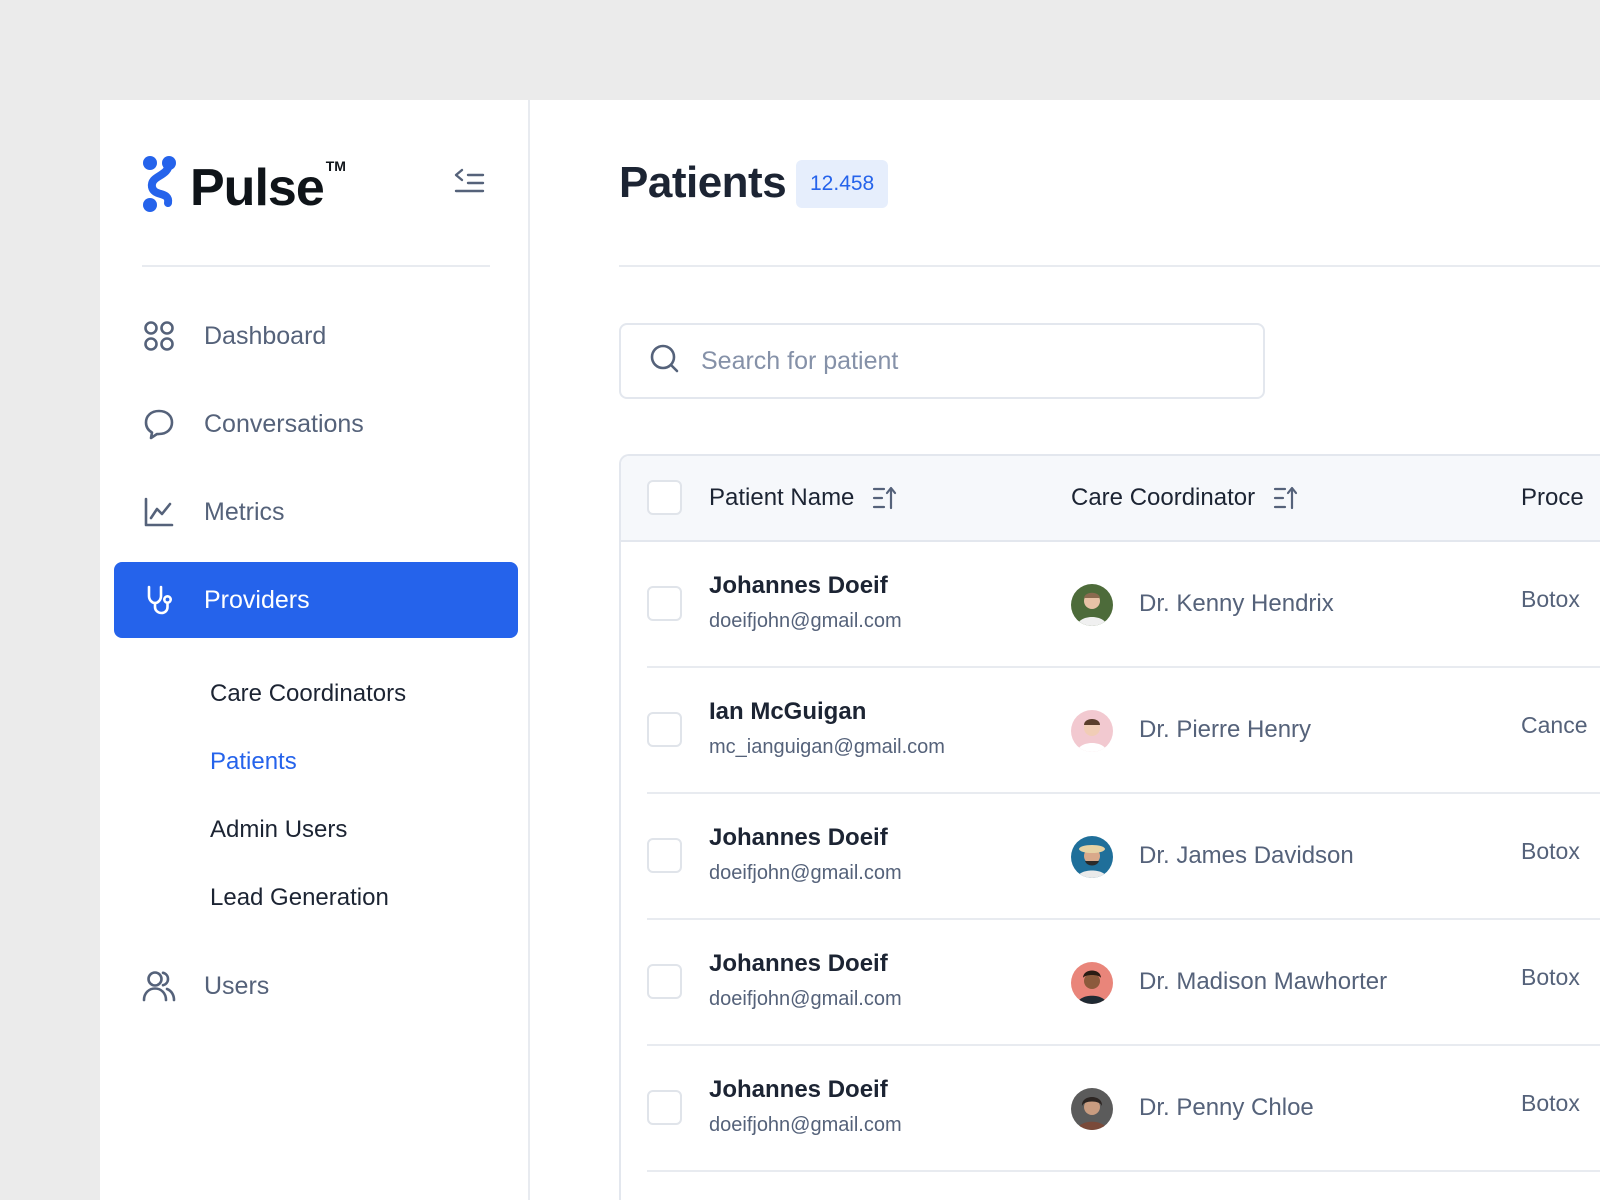 The image size is (1600, 1200). What do you see at coordinates (159, 512) in the screenshot?
I see `line-chart-icon` at bounding box center [159, 512].